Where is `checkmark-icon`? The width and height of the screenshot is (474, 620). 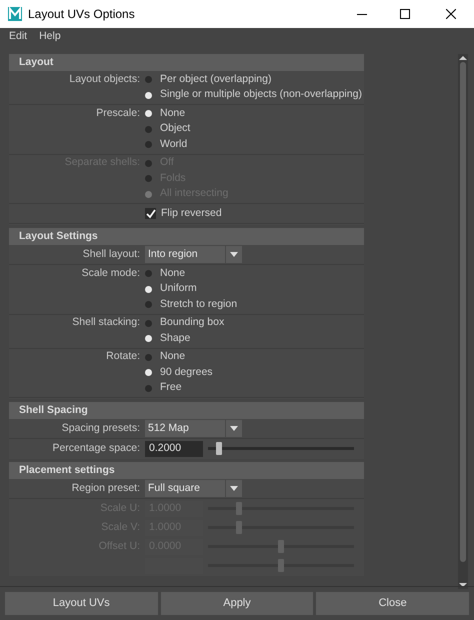
checkmark-icon is located at coordinates (151, 213).